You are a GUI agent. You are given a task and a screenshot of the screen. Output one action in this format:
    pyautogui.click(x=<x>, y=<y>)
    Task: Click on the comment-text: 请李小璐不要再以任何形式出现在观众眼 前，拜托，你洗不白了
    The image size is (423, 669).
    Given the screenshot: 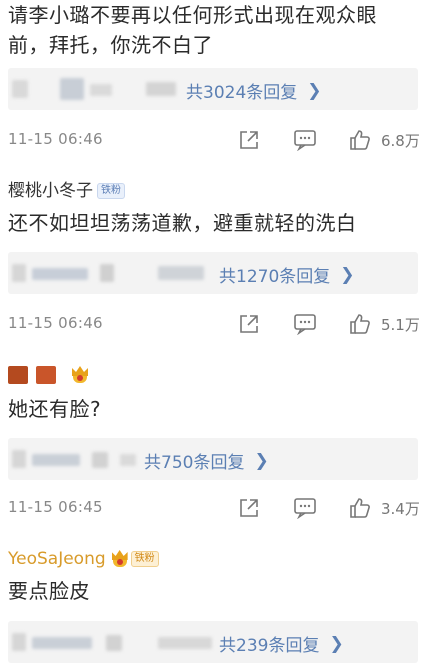 What is the action you would take?
    pyautogui.click(x=211, y=30)
    